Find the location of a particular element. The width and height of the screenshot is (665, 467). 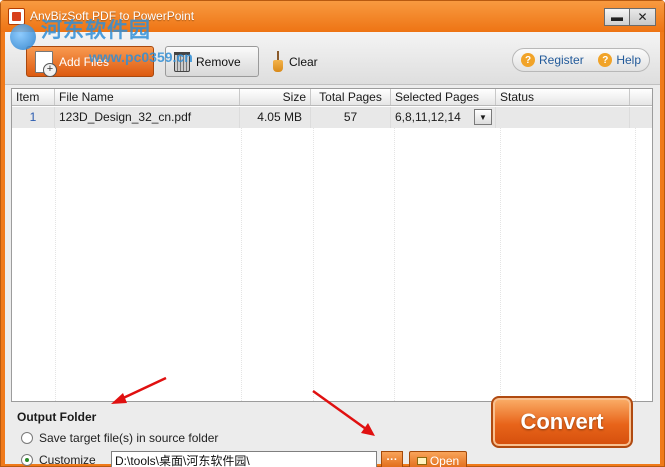

watermark-logo-icon is located at coordinates (23, 37).